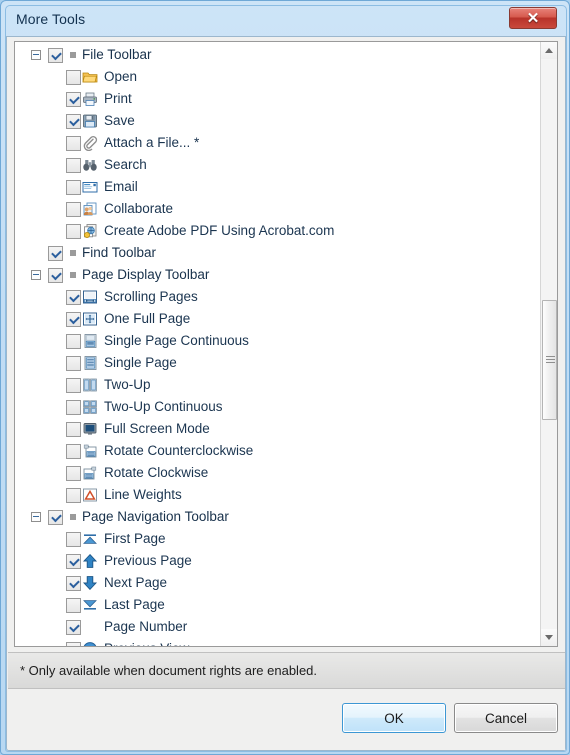  I want to click on cancel-button: Cancel, so click(506, 718).